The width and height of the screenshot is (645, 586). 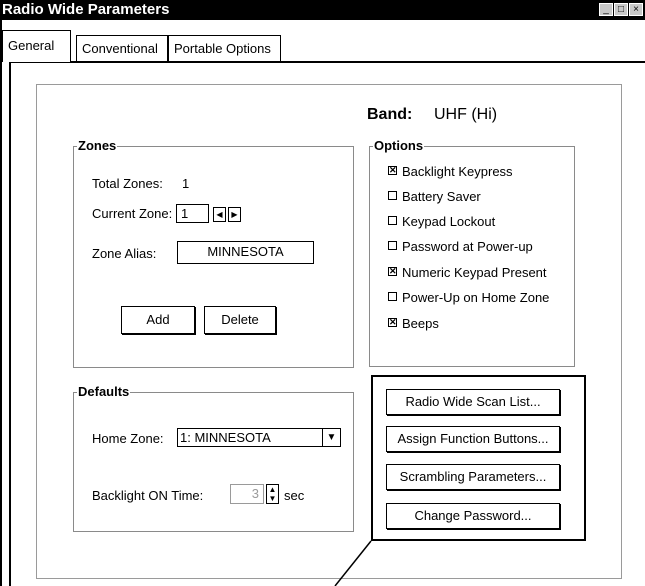 I want to click on tab-general: General, so click(x=36, y=46).